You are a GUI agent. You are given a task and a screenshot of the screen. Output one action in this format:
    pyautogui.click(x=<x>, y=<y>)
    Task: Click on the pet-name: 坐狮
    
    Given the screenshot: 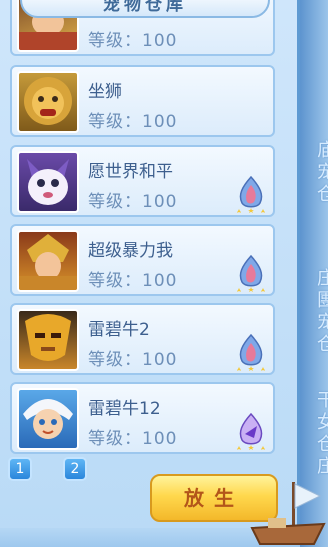 What is the action you would take?
    pyautogui.click(x=105, y=92)
    